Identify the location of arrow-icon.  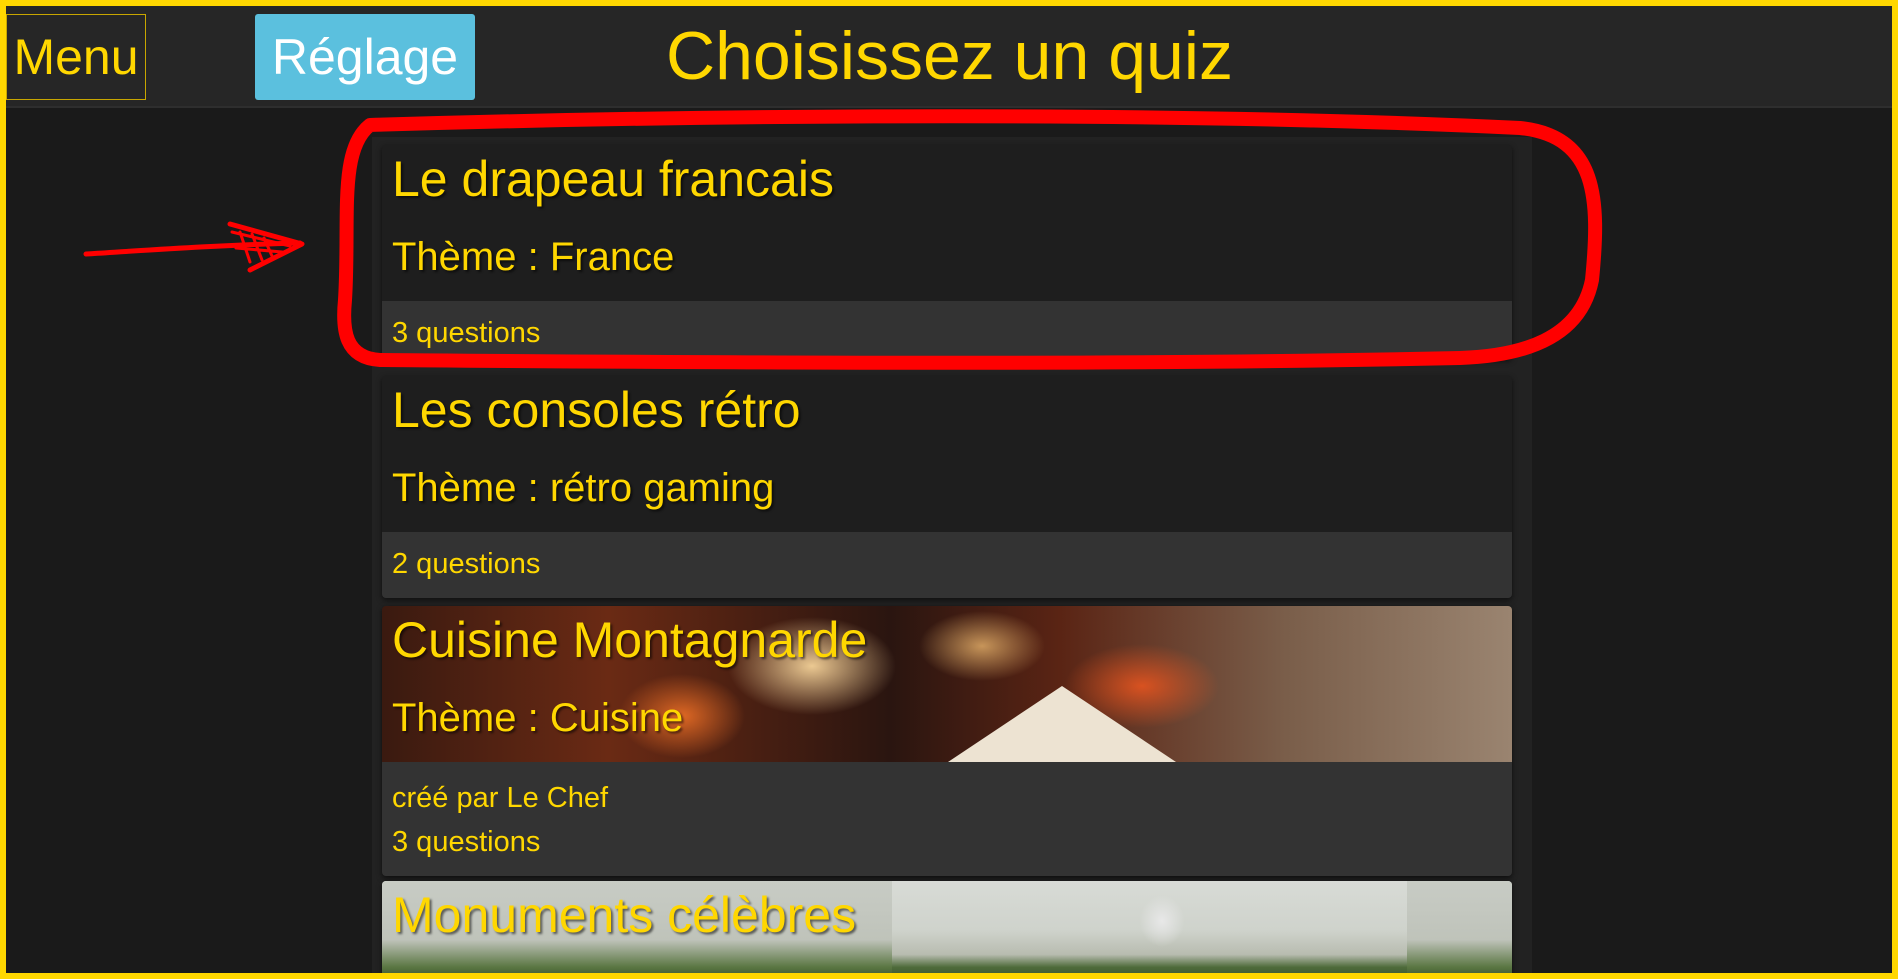
(194, 247).